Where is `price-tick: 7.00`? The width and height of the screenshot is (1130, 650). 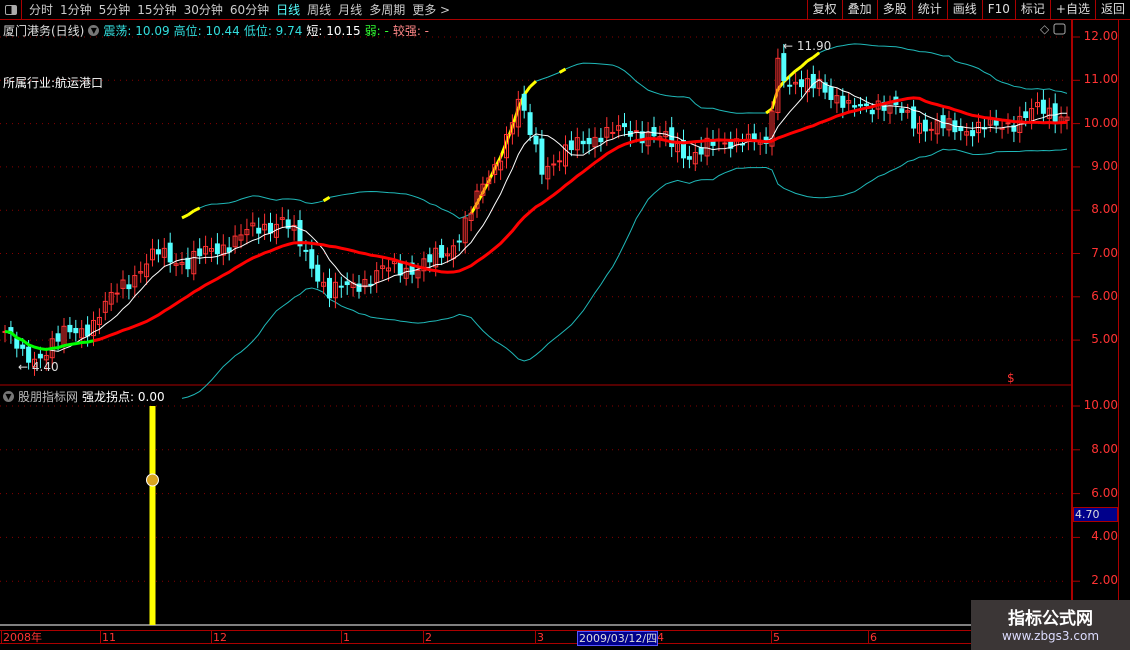 price-tick: 7.00 is located at coordinates (1104, 252).